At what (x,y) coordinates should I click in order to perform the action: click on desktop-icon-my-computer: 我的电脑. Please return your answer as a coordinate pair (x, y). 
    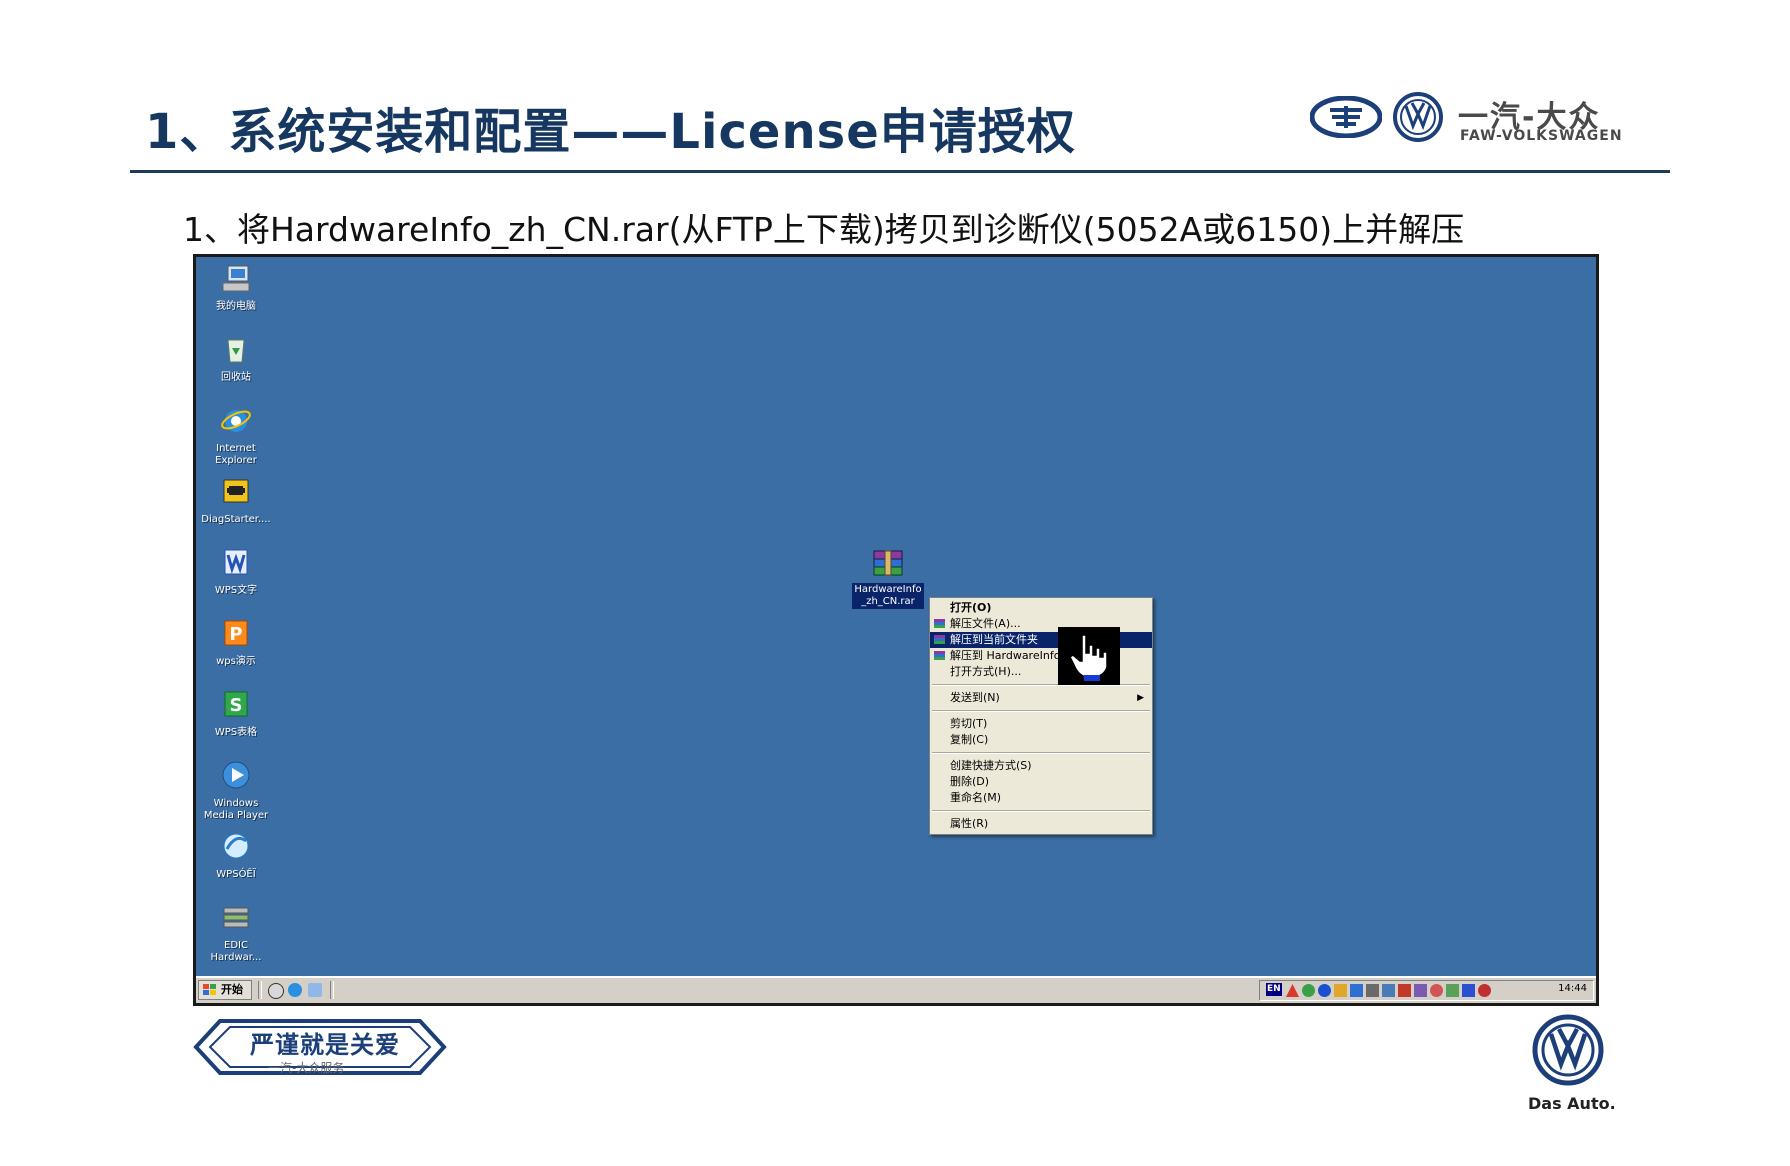
    Looking at the image, I should click on (236, 287).